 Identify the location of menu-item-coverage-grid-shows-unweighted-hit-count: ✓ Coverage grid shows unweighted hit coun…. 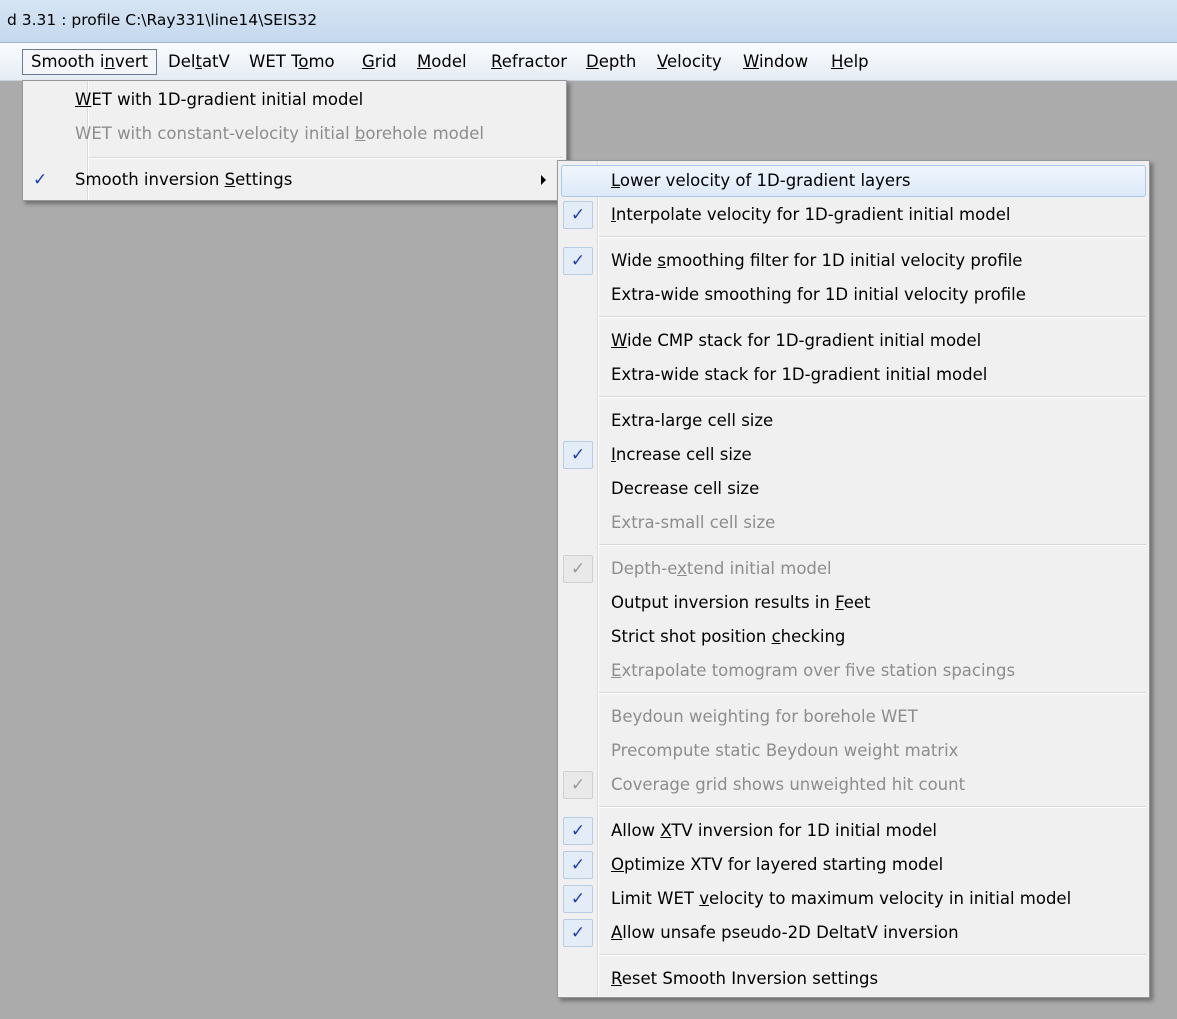
(853, 785).